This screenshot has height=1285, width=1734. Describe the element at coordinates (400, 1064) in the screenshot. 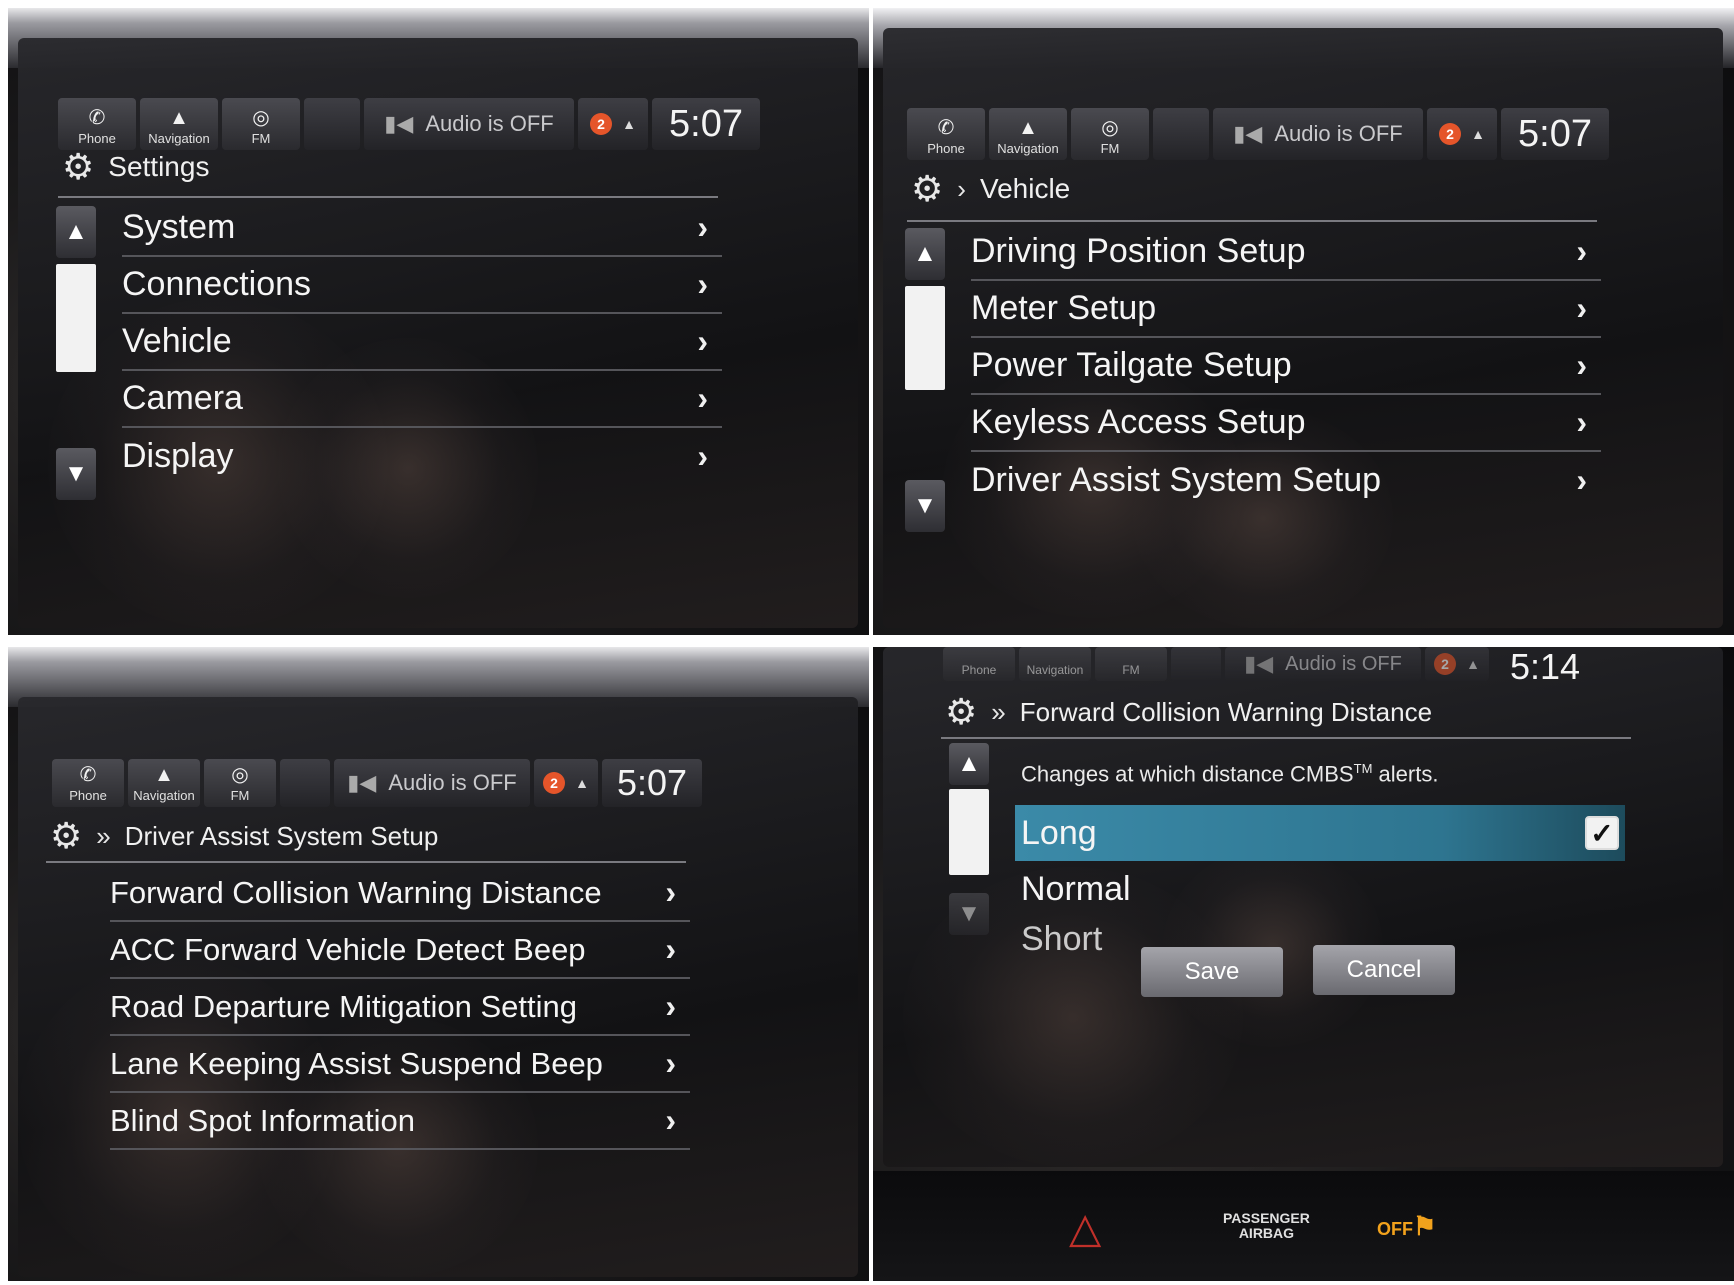

I see `list-item-lane-keeping: Lane Keeping Assist Suspend Beep ›` at that location.